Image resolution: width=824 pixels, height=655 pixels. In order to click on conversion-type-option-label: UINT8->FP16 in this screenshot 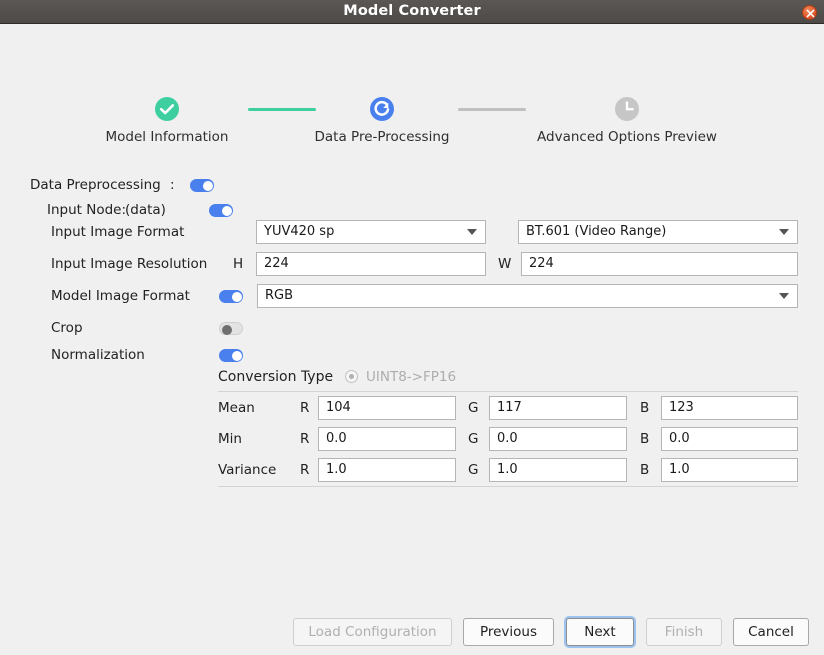, I will do `click(411, 377)`.